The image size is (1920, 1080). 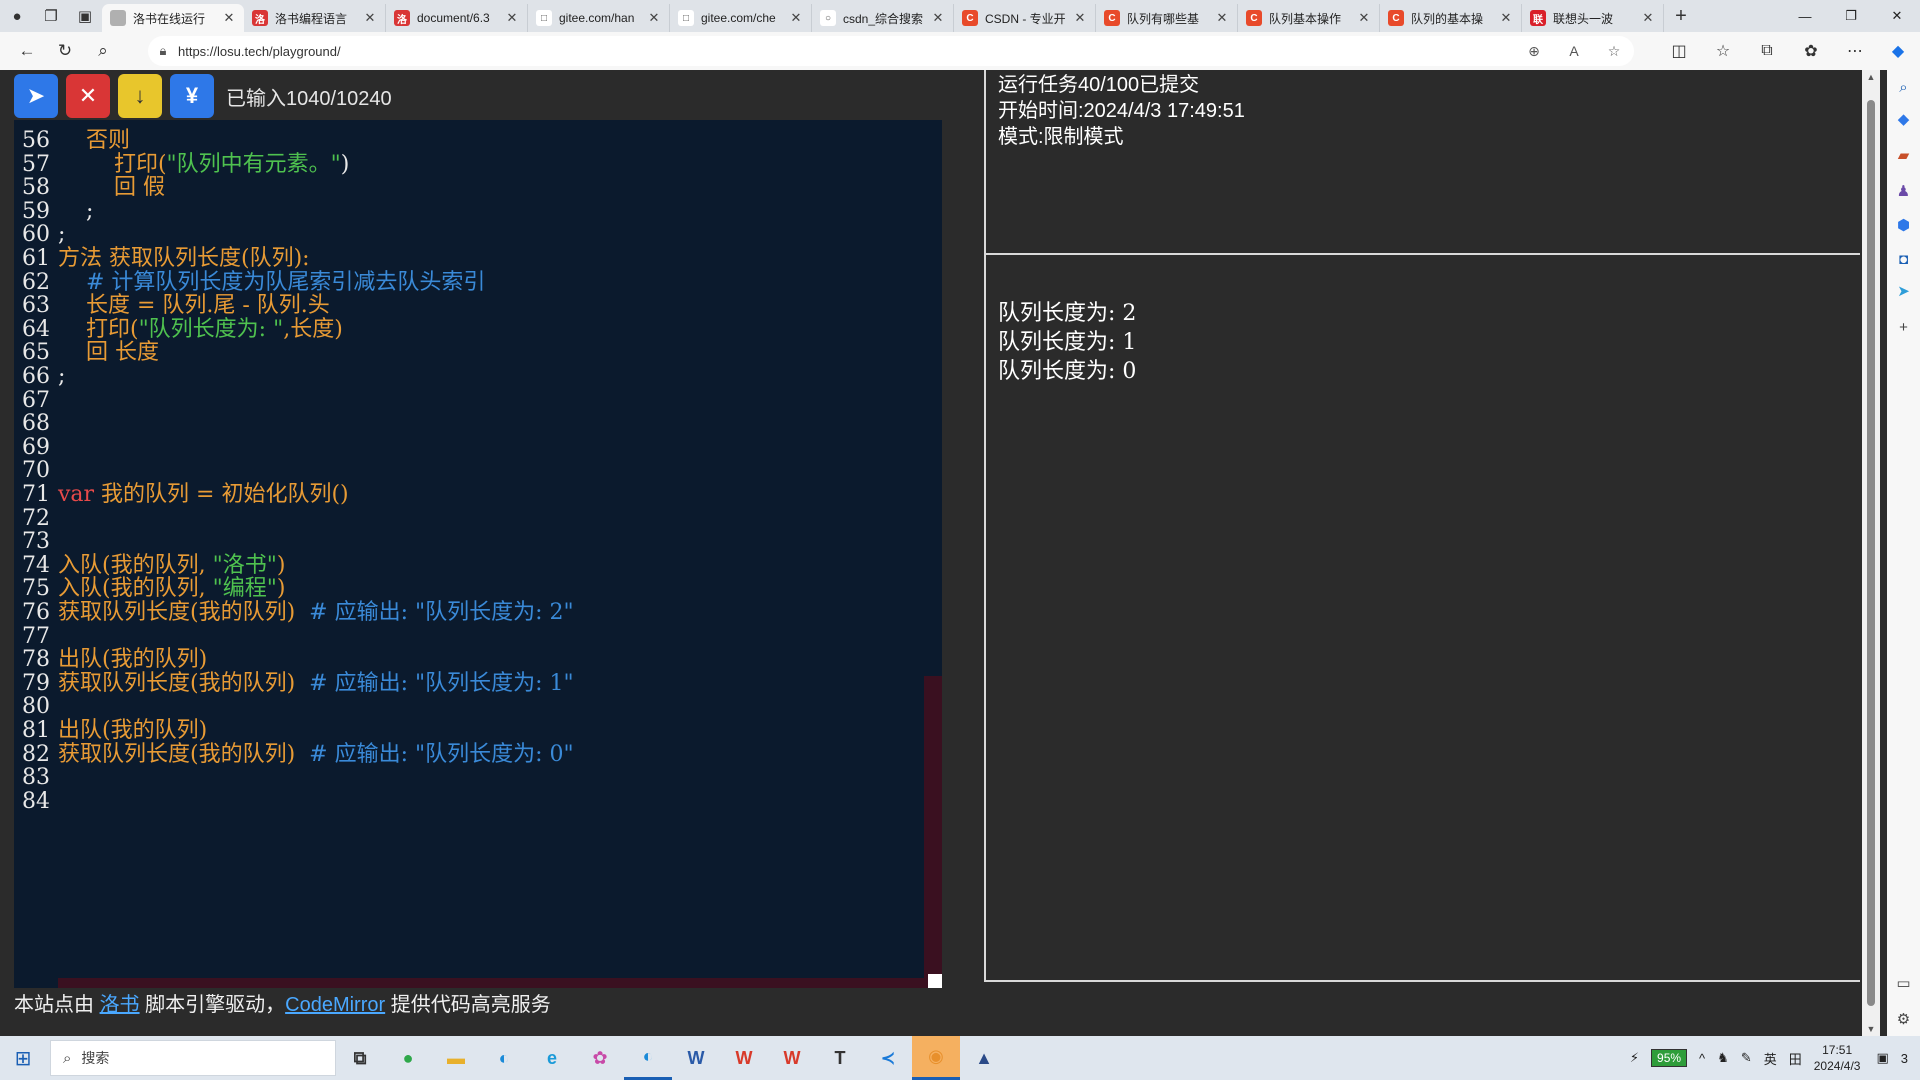 What do you see at coordinates (36, 96) in the screenshot?
I see `run-button: ➤` at bounding box center [36, 96].